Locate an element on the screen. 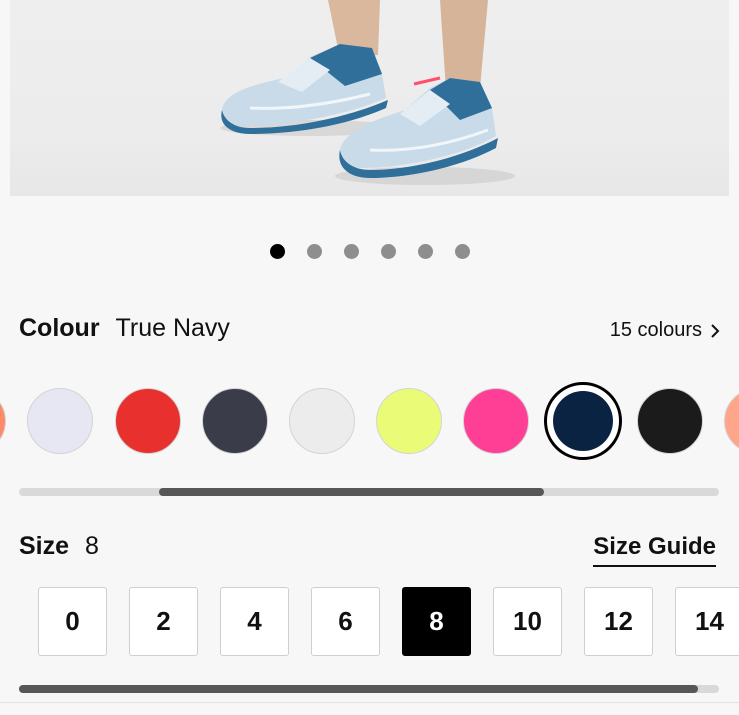  size-option-list: 0 2 4 6 8 10 12 14 is located at coordinates (369, 622).